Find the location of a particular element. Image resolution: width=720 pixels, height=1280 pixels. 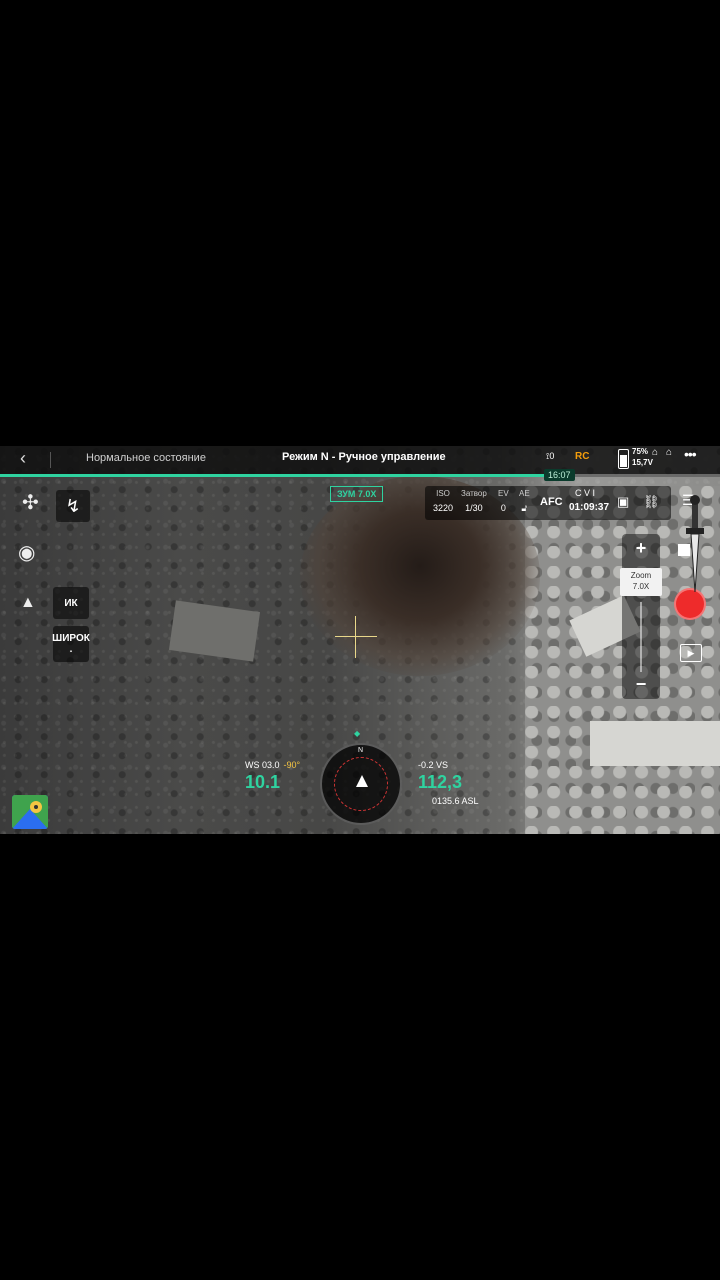

route-icon: ↯ is located at coordinates (73, 505).